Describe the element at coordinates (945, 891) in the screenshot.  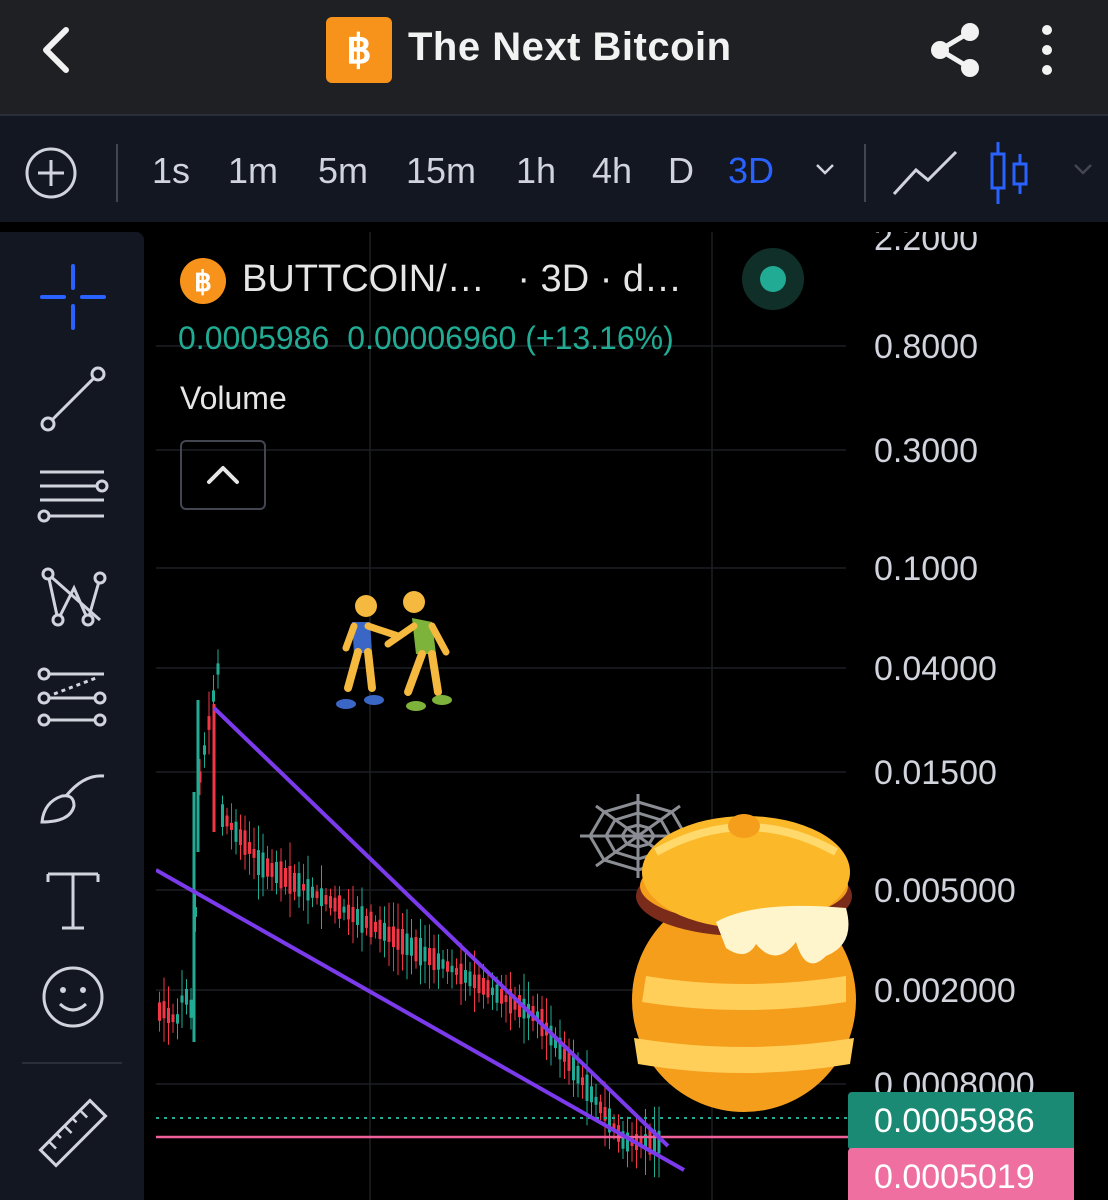
I see `y-axis-label: 0.005000` at that location.